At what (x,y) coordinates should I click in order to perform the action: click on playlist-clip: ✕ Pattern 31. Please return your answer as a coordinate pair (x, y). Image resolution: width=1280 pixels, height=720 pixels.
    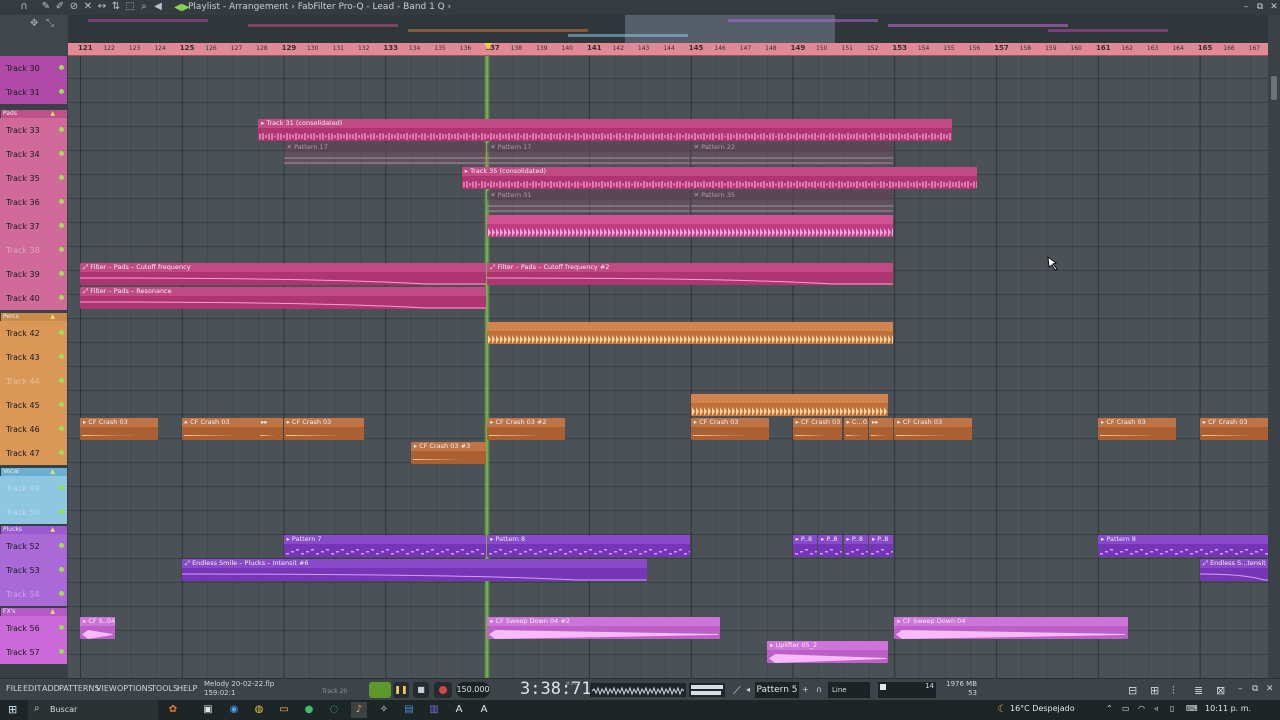
    Looking at the image, I should click on (588, 202).